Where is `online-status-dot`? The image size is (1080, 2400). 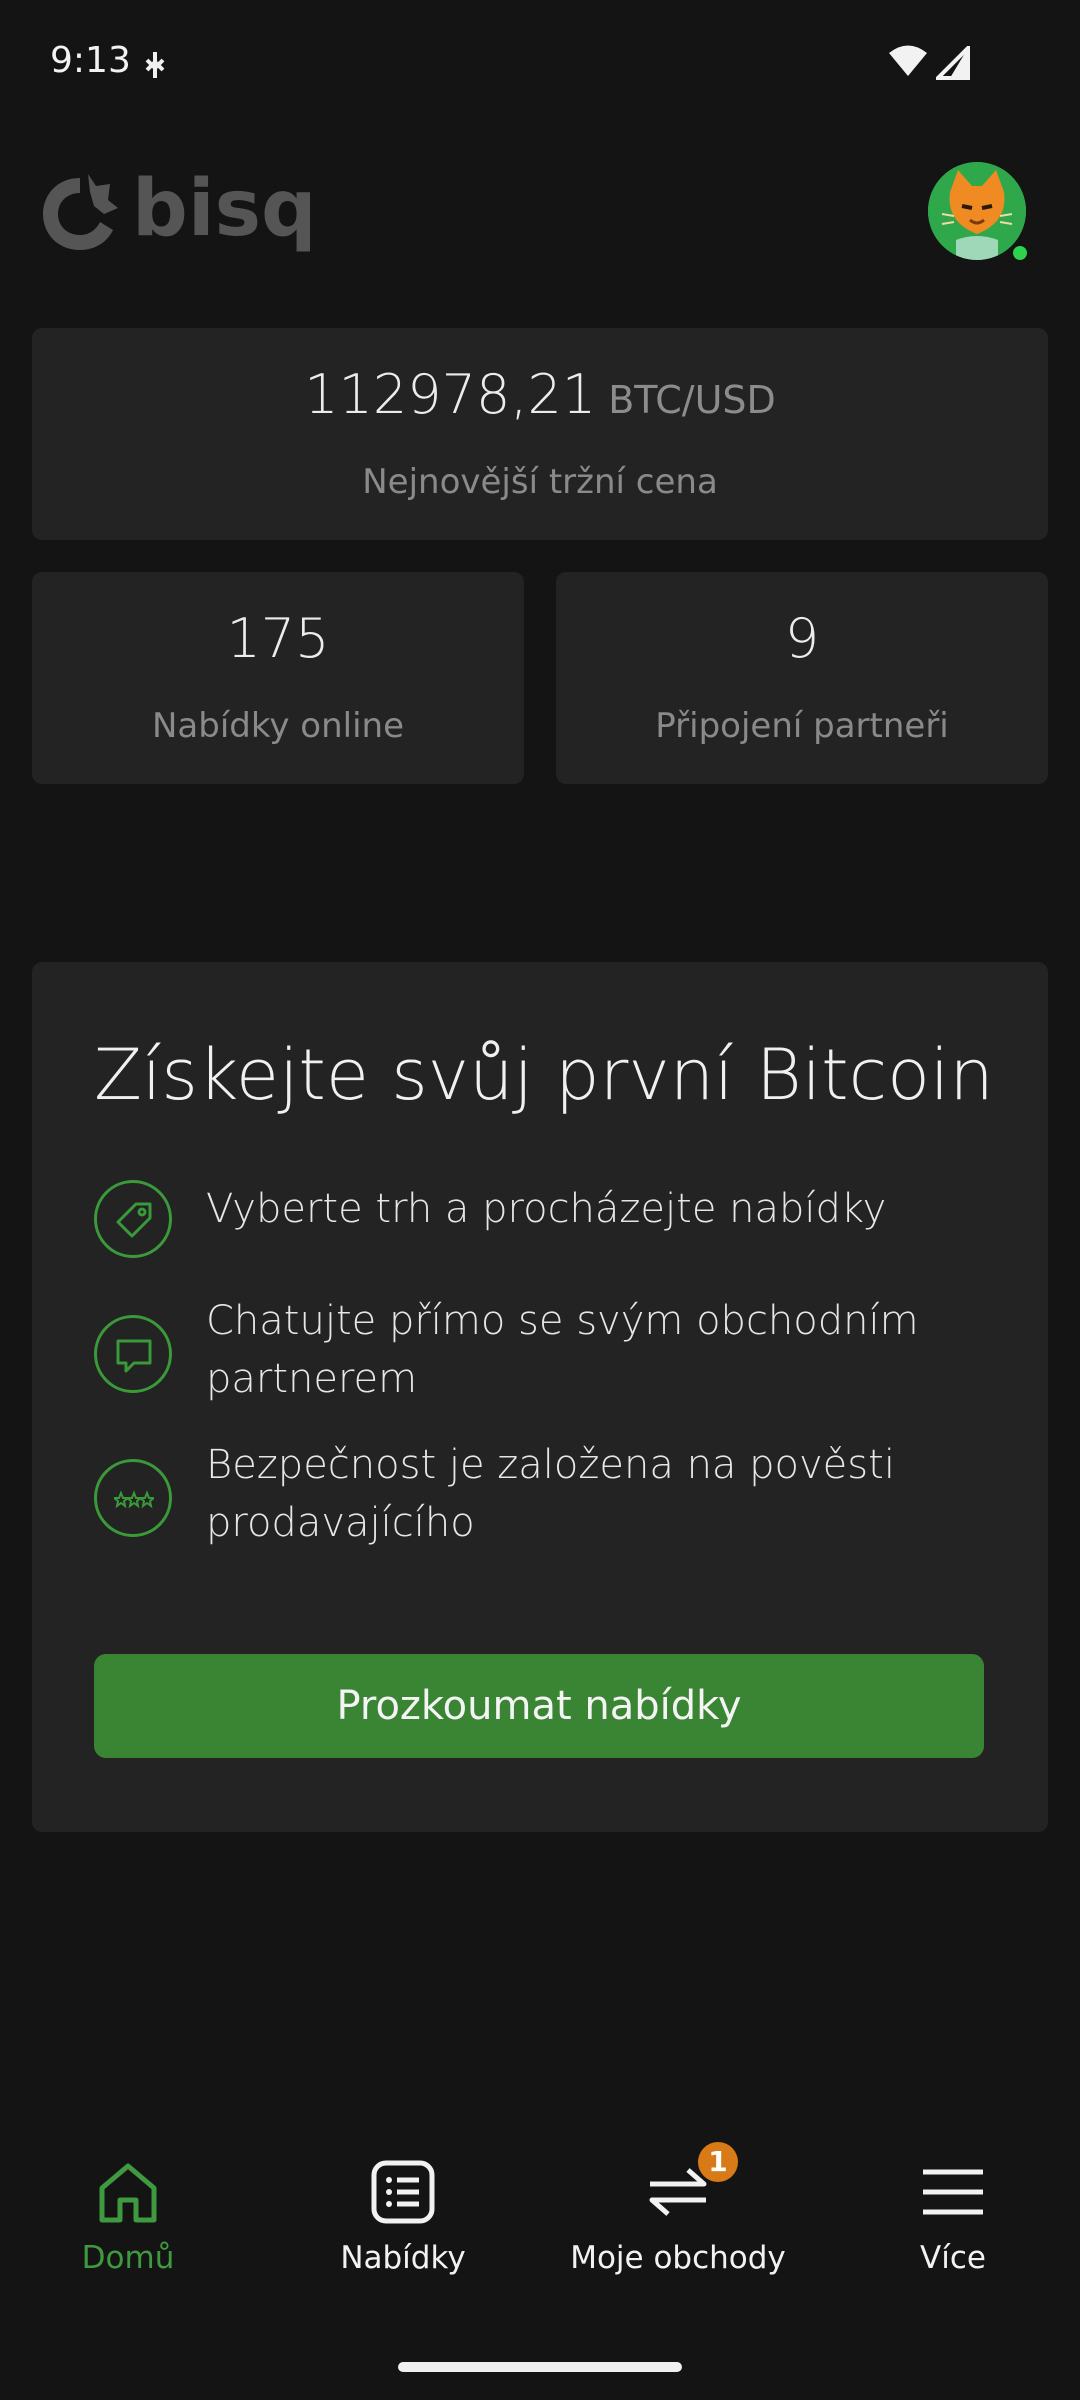 online-status-dot is located at coordinates (1020, 253).